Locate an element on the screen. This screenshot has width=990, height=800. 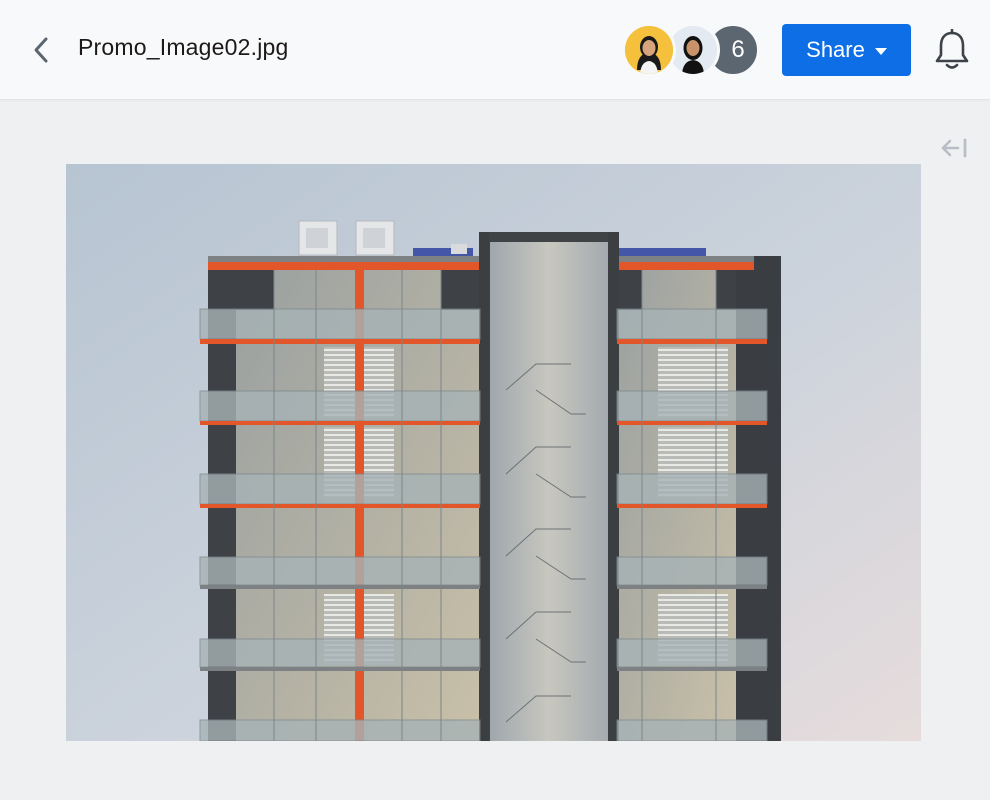
collapse-sidebar-icon is located at coordinates (954, 148).